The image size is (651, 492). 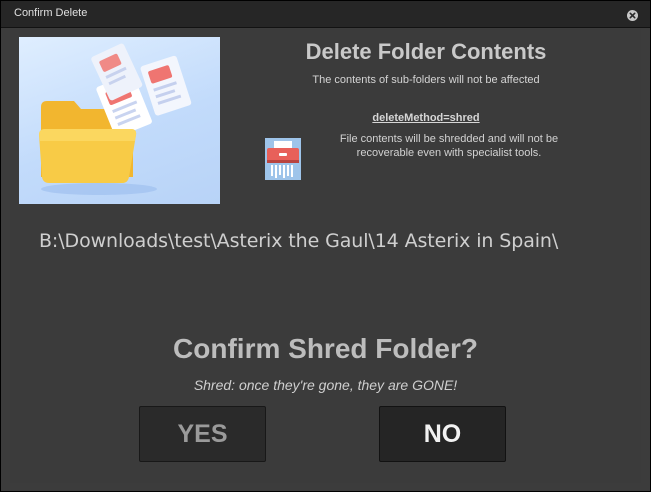 I want to click on yes-button: YES, so click(x=202, y=434).